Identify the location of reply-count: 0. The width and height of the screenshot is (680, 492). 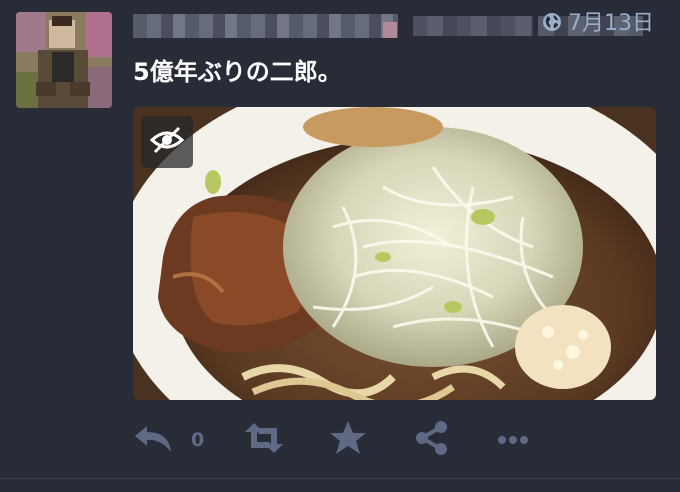
(198, 440).